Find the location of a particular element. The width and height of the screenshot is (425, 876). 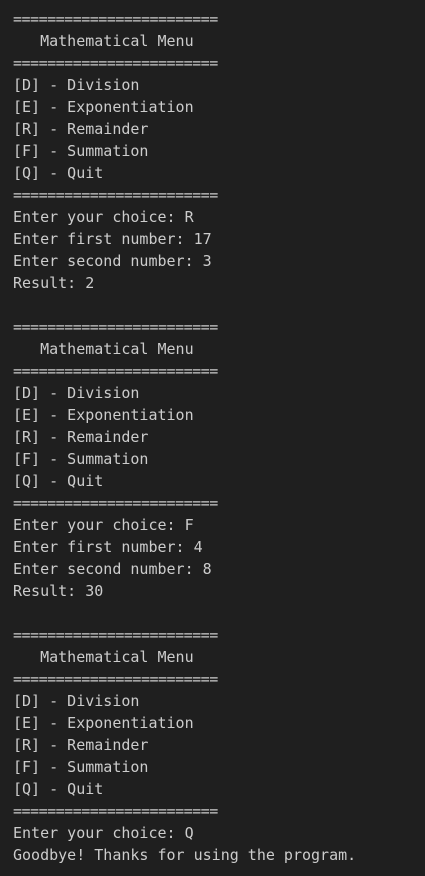

first-number-prompt: Enter first number: 17 is located at coordinates (112, 239).